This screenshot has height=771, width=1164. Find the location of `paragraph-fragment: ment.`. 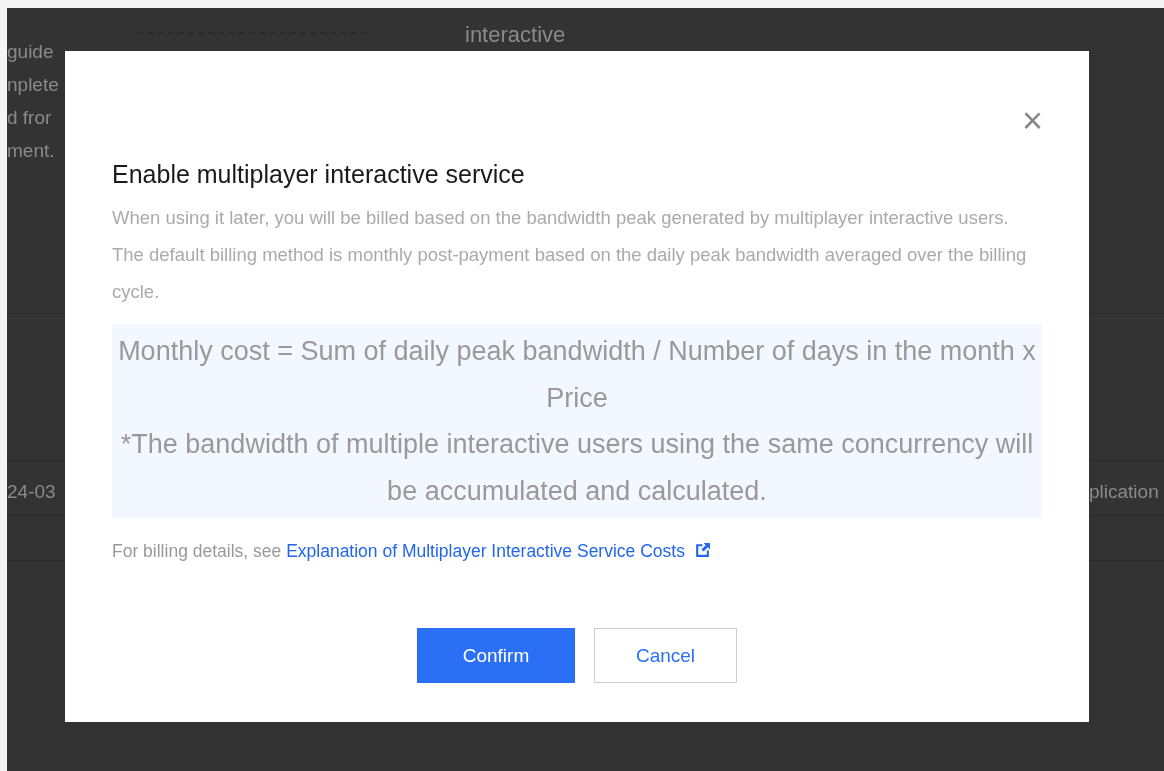

paragraph-fragment: ment. is located at coordinates (31, 151).